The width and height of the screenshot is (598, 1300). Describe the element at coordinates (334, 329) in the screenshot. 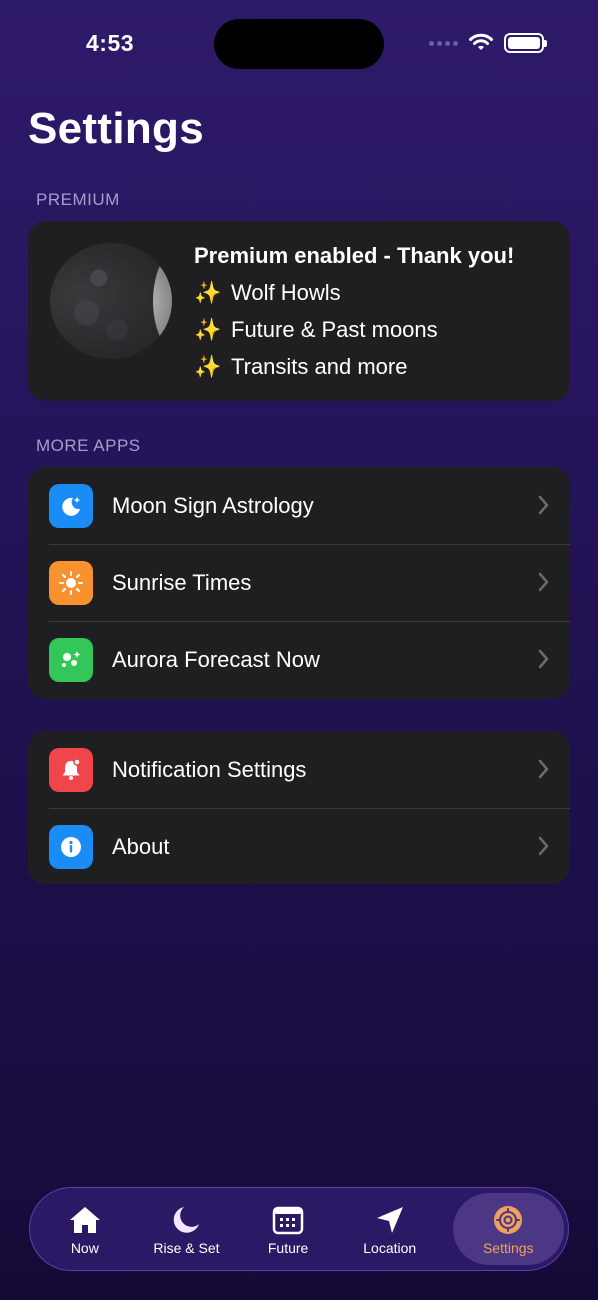

I see `premium-feature-label: Future & Past moons` at that location.